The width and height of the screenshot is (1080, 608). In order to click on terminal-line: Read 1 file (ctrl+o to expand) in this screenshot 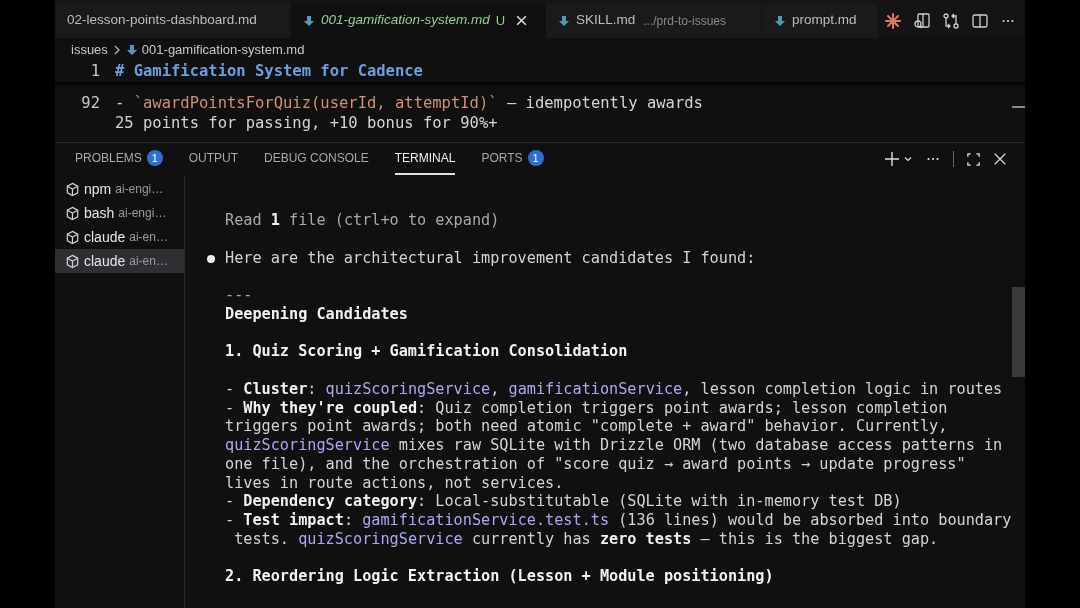, I will do `click(362, 220)`.